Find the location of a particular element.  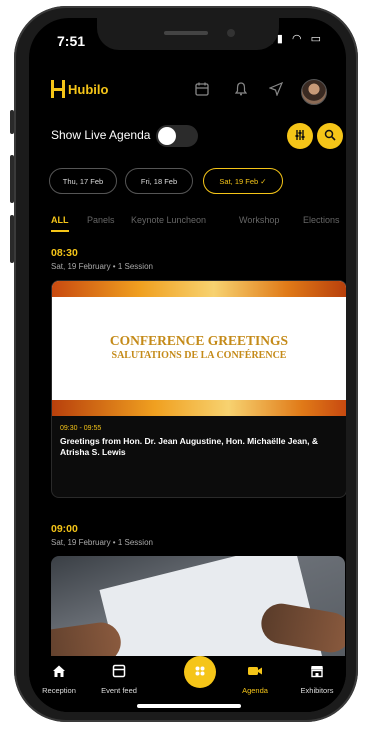

live-agenda-row: Show Live Agenda is located at coordinates (197, 136).